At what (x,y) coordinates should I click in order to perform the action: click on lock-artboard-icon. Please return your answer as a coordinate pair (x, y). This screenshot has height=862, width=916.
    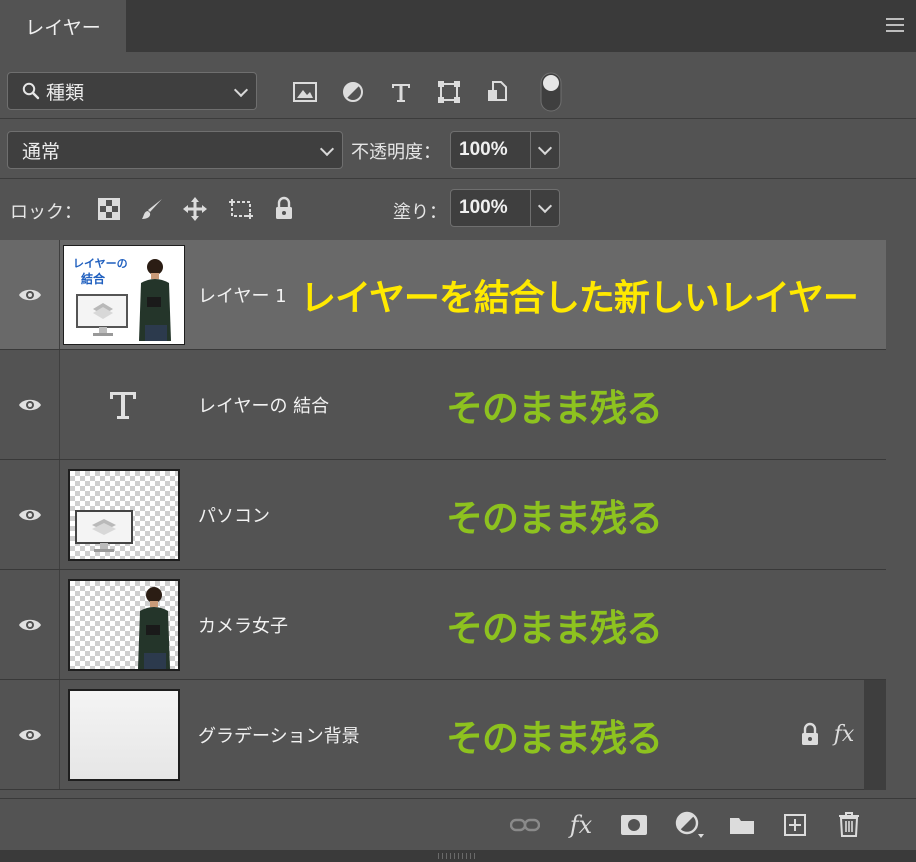
    Looking at the image, I should click on (241, 209).